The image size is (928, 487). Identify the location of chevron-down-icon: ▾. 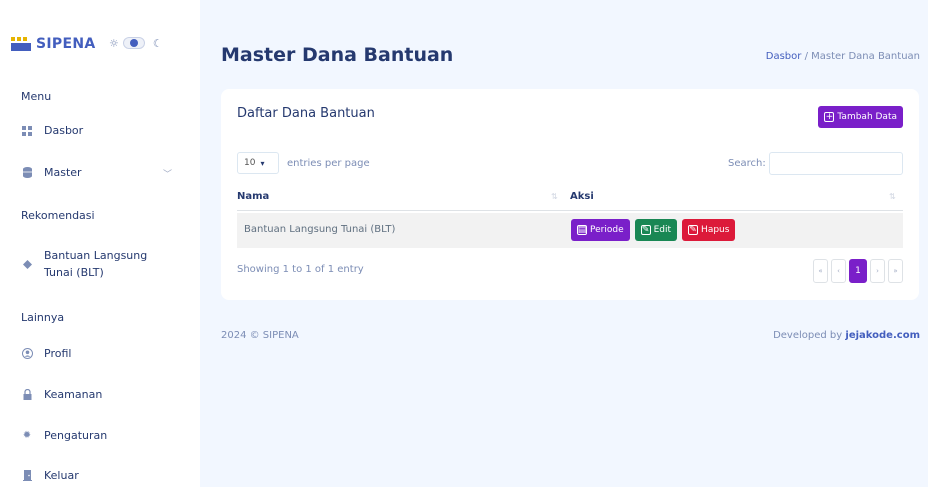
(262, 163).